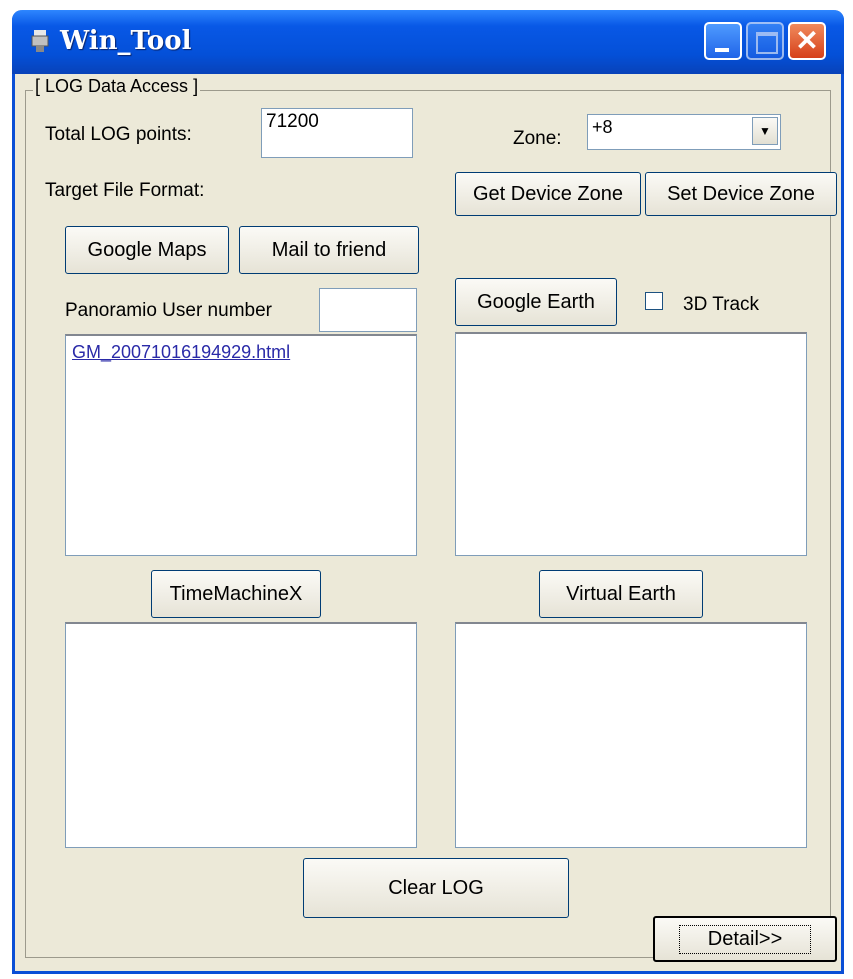 The height and width of the screenshot is (979, 853). What do you see at coordinates (765, 131) in the screenshot?
I see `chevron-down-icon: ▼` at bounding box center [765, 131].